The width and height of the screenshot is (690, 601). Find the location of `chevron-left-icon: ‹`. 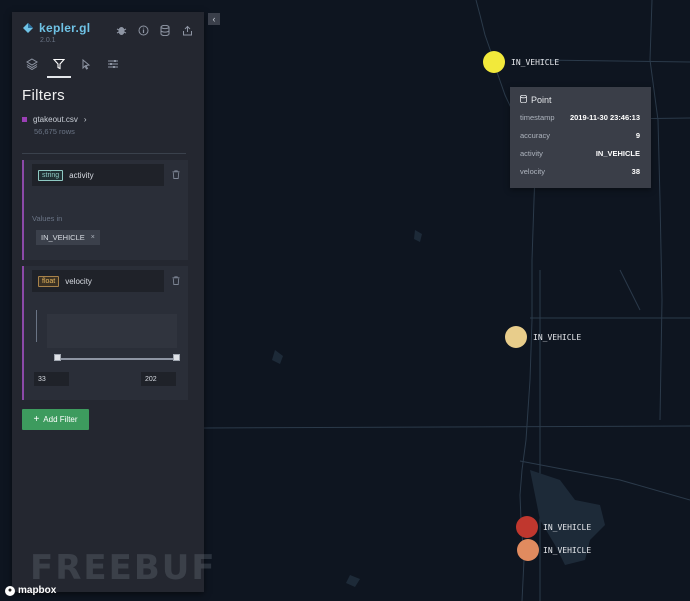

chevron-left-icon: ‹ is located at coordinates (214, 19).